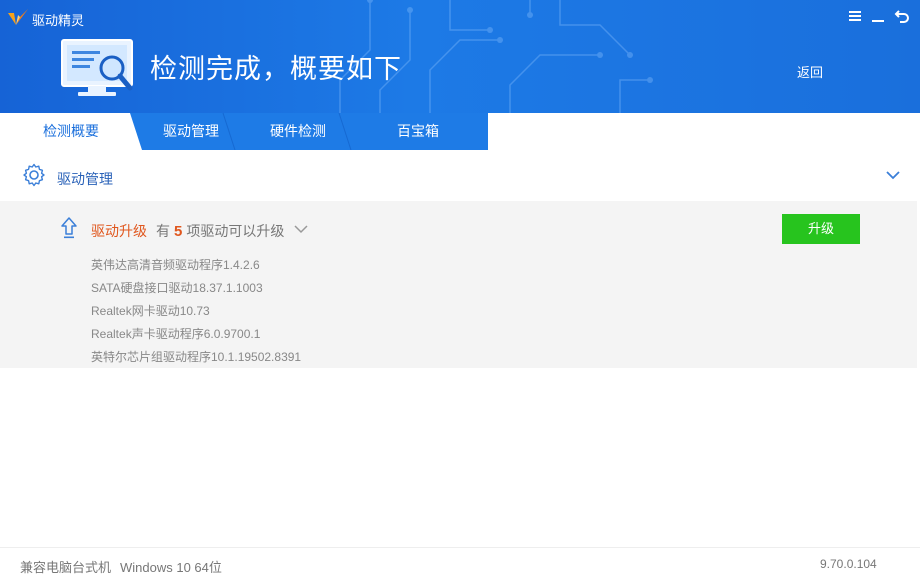 The width and height of the screenshot is (920, 580). I want to click on monitor-scan-icon, so click(97, 67).